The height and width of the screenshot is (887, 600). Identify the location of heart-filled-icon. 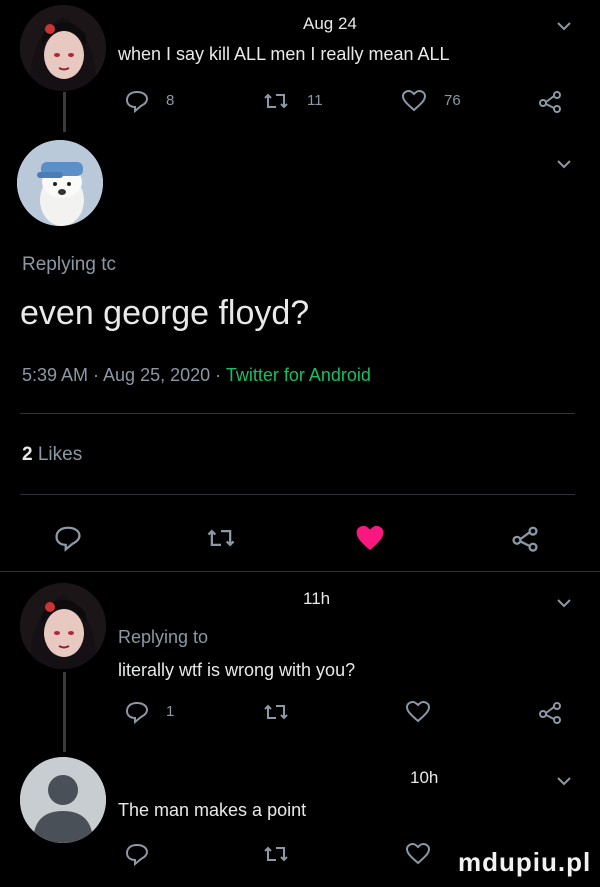
(370, 538).